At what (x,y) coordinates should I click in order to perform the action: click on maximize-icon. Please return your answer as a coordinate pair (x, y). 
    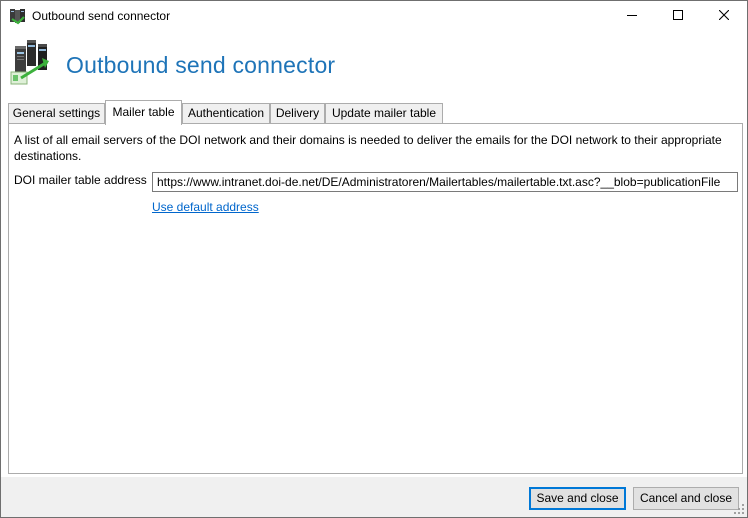
    Looking at the image, I should click on (678, 16).